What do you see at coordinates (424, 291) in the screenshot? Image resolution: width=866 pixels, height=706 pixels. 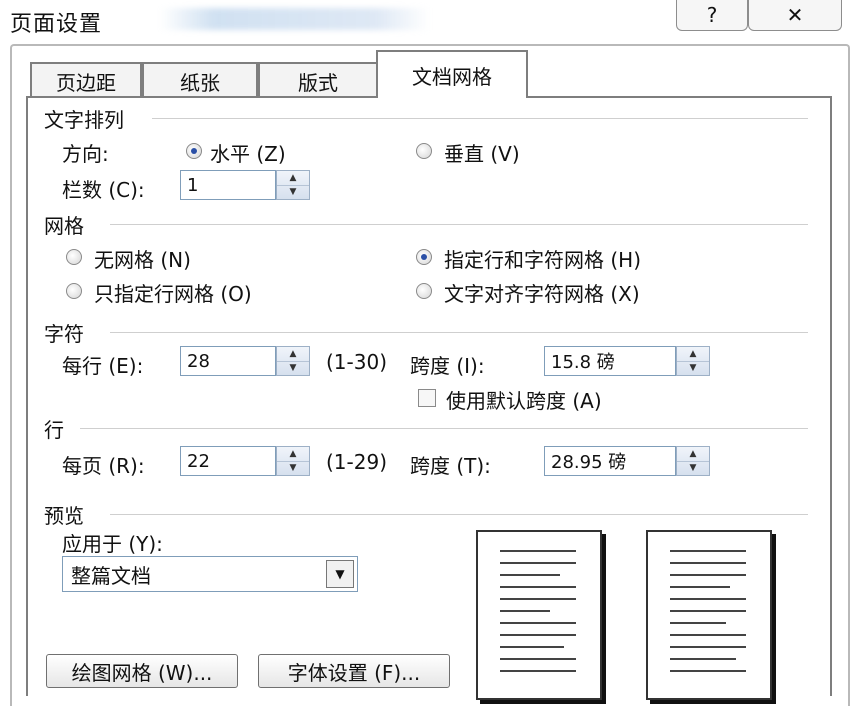 I see `grid-snap-chars-radio` at bounding box center [424, 291].